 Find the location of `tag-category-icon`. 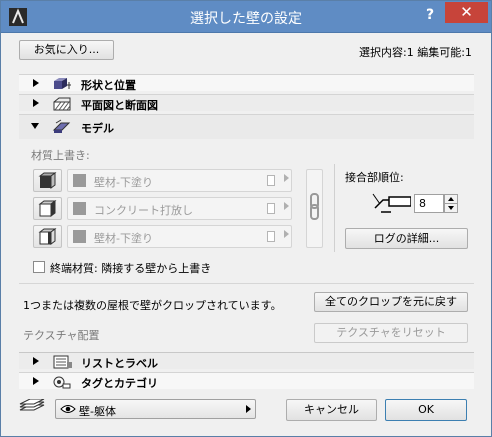

tag-category-icon is located at coordinates (62, 382).